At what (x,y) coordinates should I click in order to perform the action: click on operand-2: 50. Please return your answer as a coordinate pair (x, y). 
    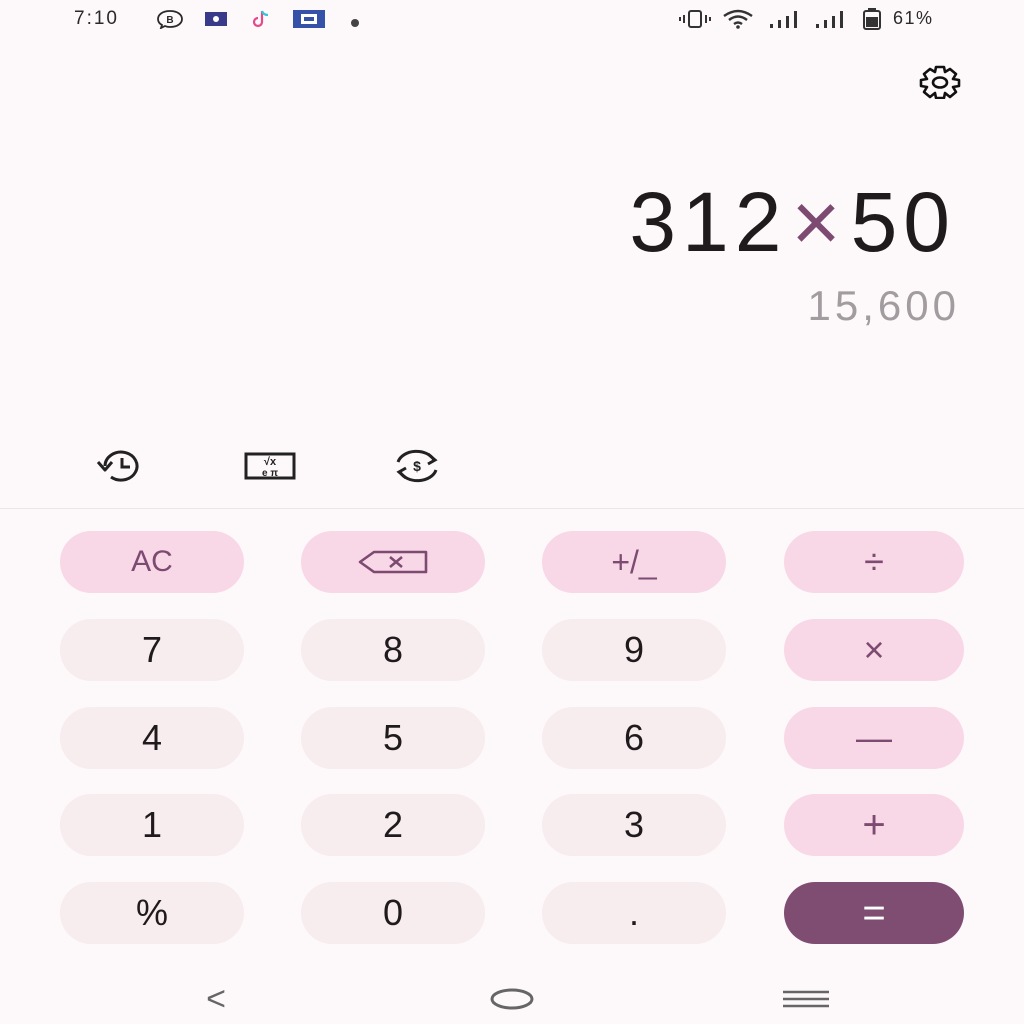
    Looking at the image, I should click on (903, 222).